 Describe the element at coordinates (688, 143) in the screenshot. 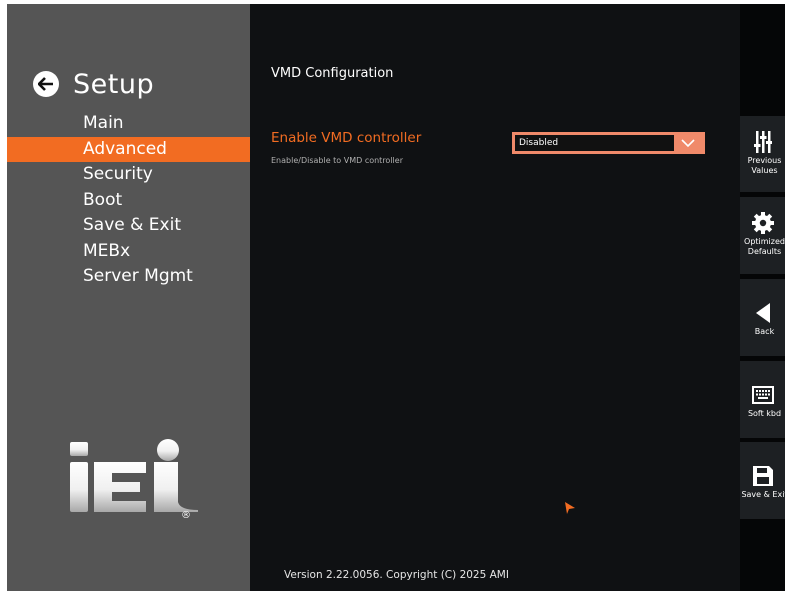

I see `chevron-down-icon` at that location.